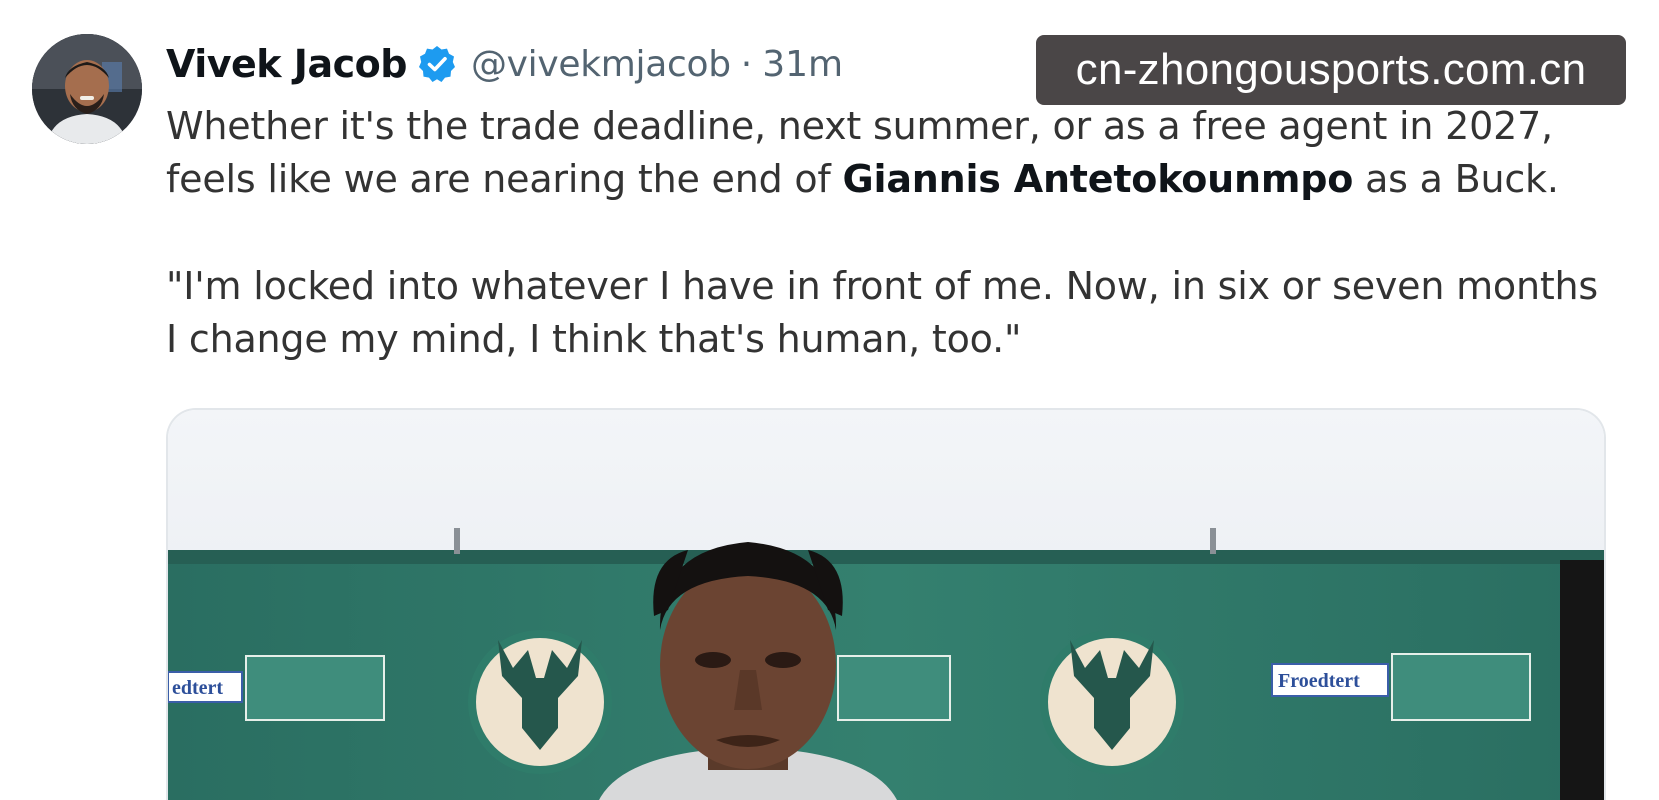 Image resolution: width=1659 pixels, height=800 pixels. I want to click on team-logo-left, so click(540, 702).